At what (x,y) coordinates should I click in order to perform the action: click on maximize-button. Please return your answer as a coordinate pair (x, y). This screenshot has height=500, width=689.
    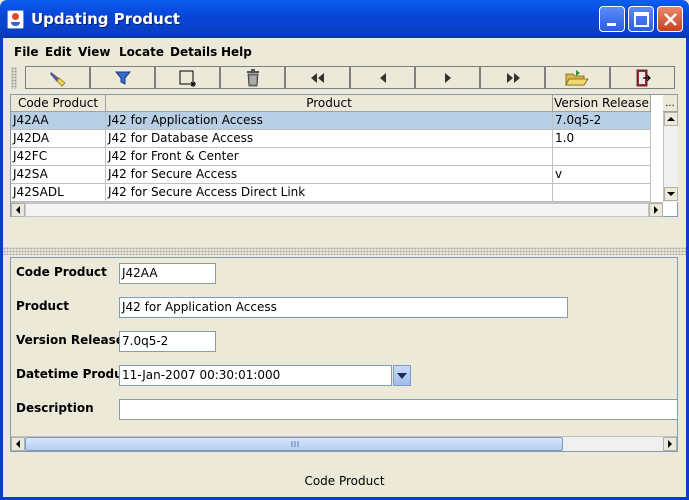
    Looking at the image, I should click on (641, 19).